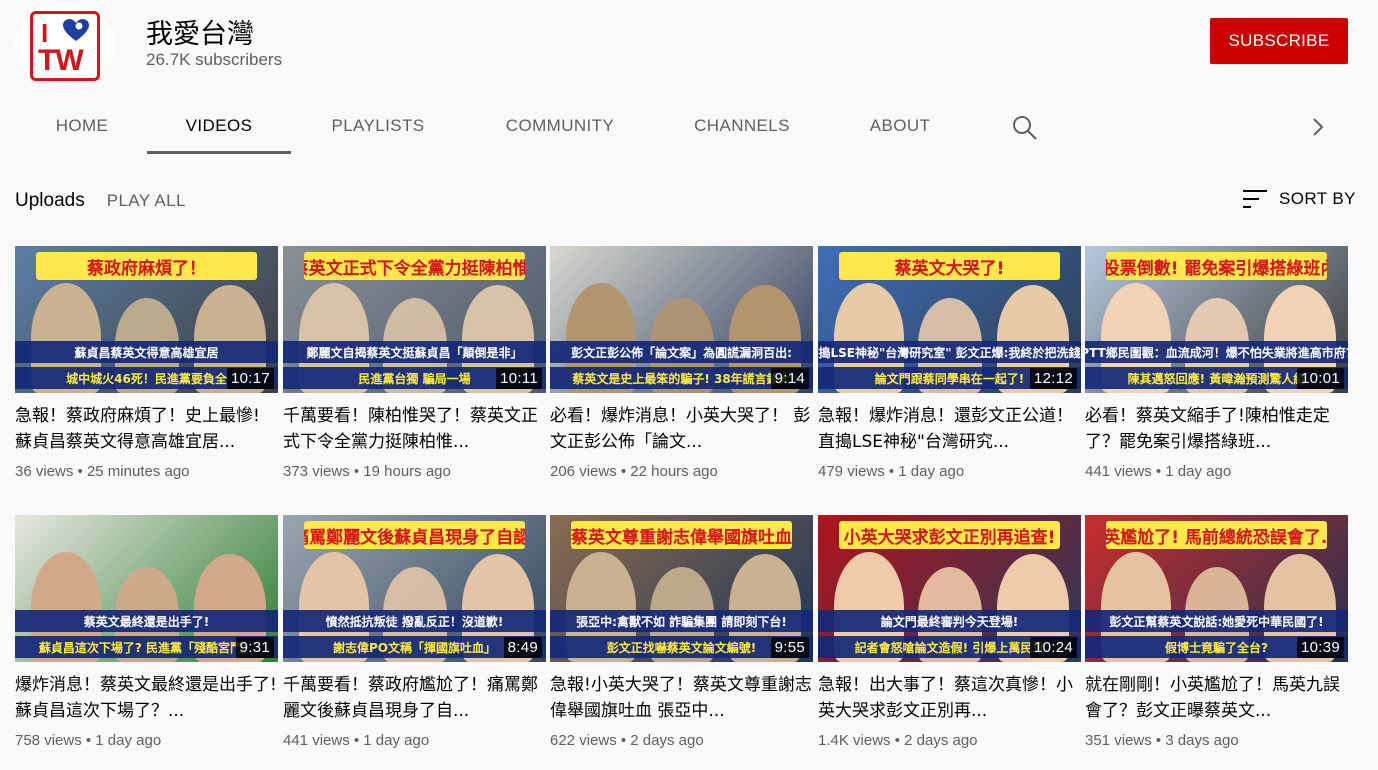 This screenshot has height=770, width=1378. What do you see at coordinates (414, 266) in the screenshot?
I see `thumbnail-banner: 蔡英文正式下令全黨力挺陳柏惟!` at bounding box center [414, 266].